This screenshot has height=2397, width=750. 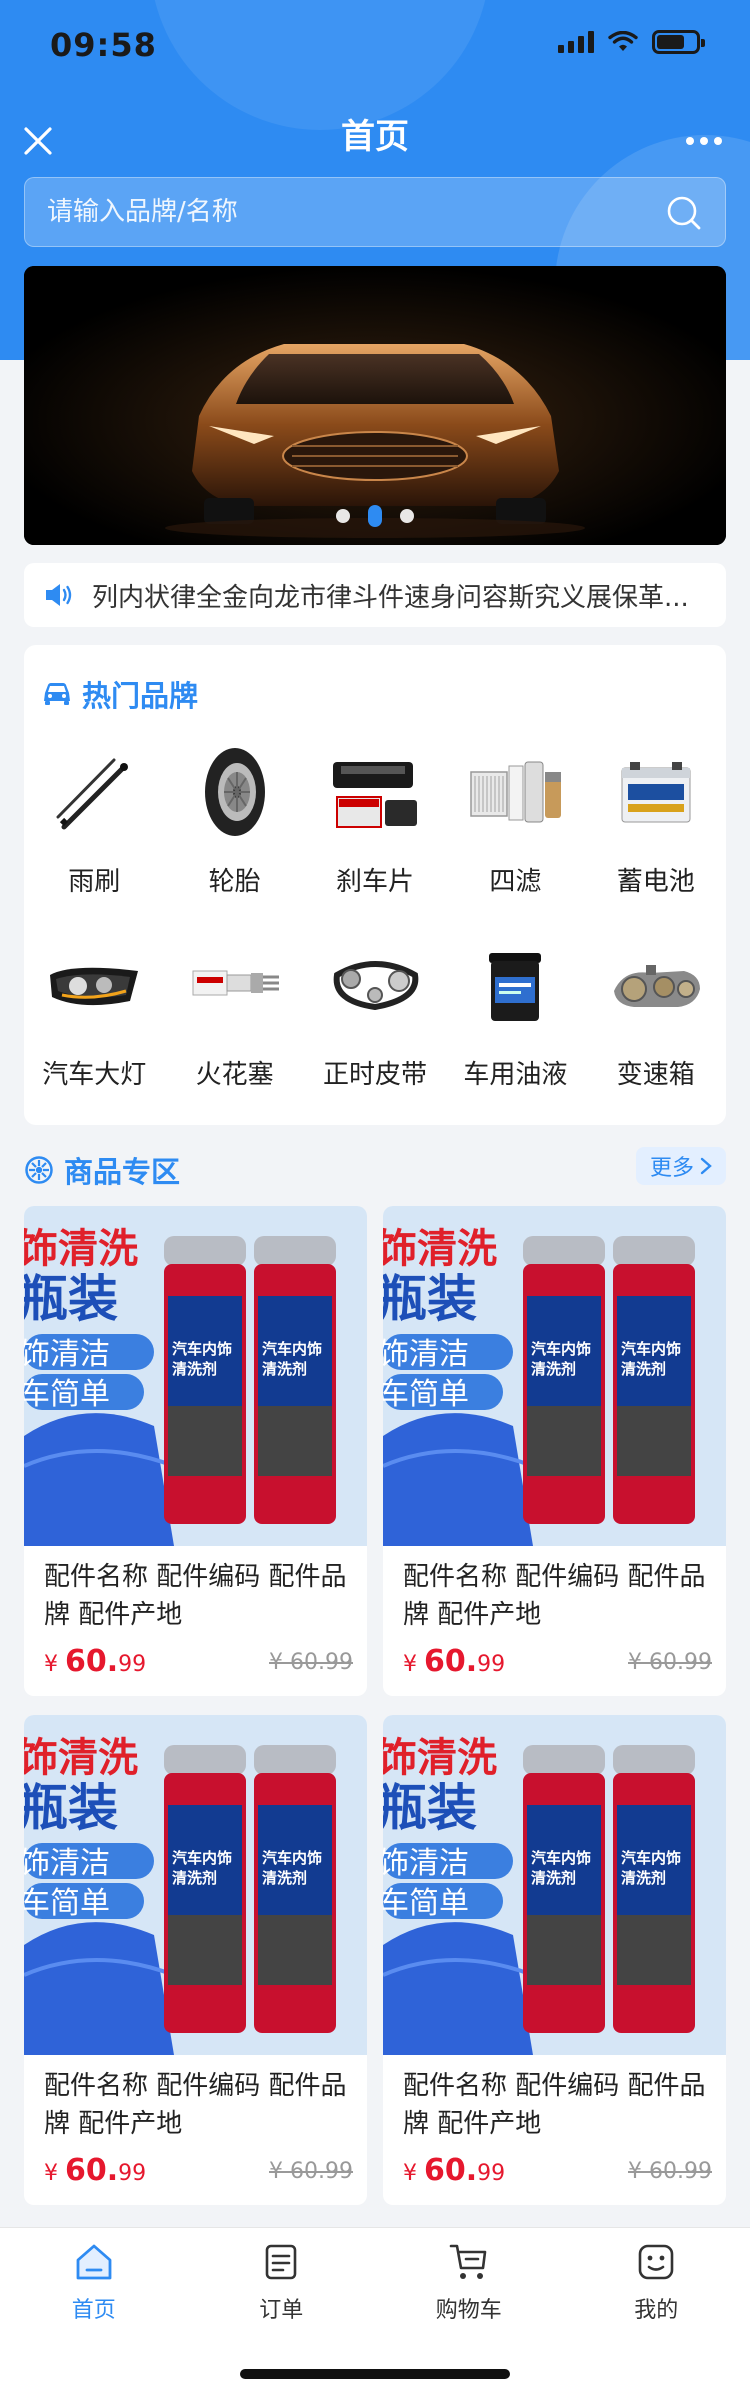 I want to click on banner-carousel, so click(x=375, y=405).